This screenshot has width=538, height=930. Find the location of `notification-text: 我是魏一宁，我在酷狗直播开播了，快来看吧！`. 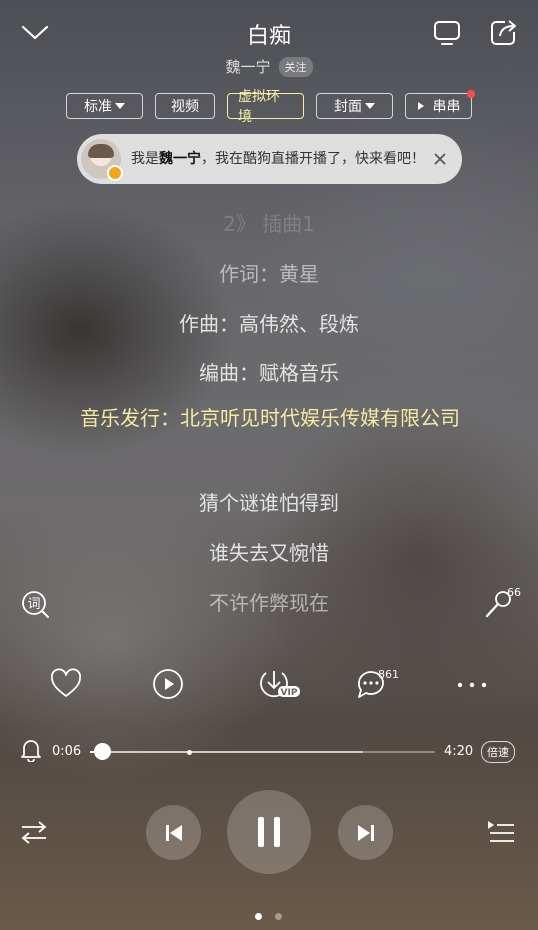

notification-text: 我是魏一宁，我在酷狗直播开播了，快来看吧！ is located at coordinates (278, 159).